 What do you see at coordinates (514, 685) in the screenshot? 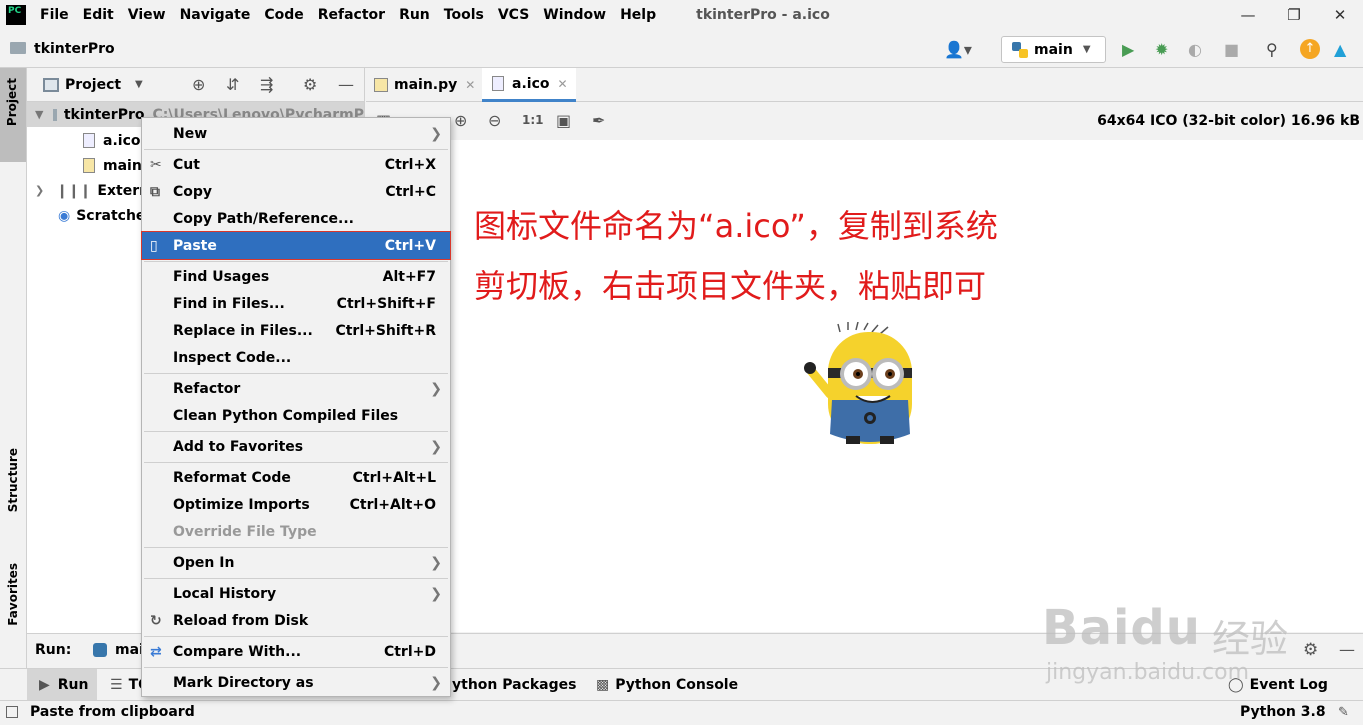
I see `tab-python-packages: ython Packages` at bounding box center [514, 685].